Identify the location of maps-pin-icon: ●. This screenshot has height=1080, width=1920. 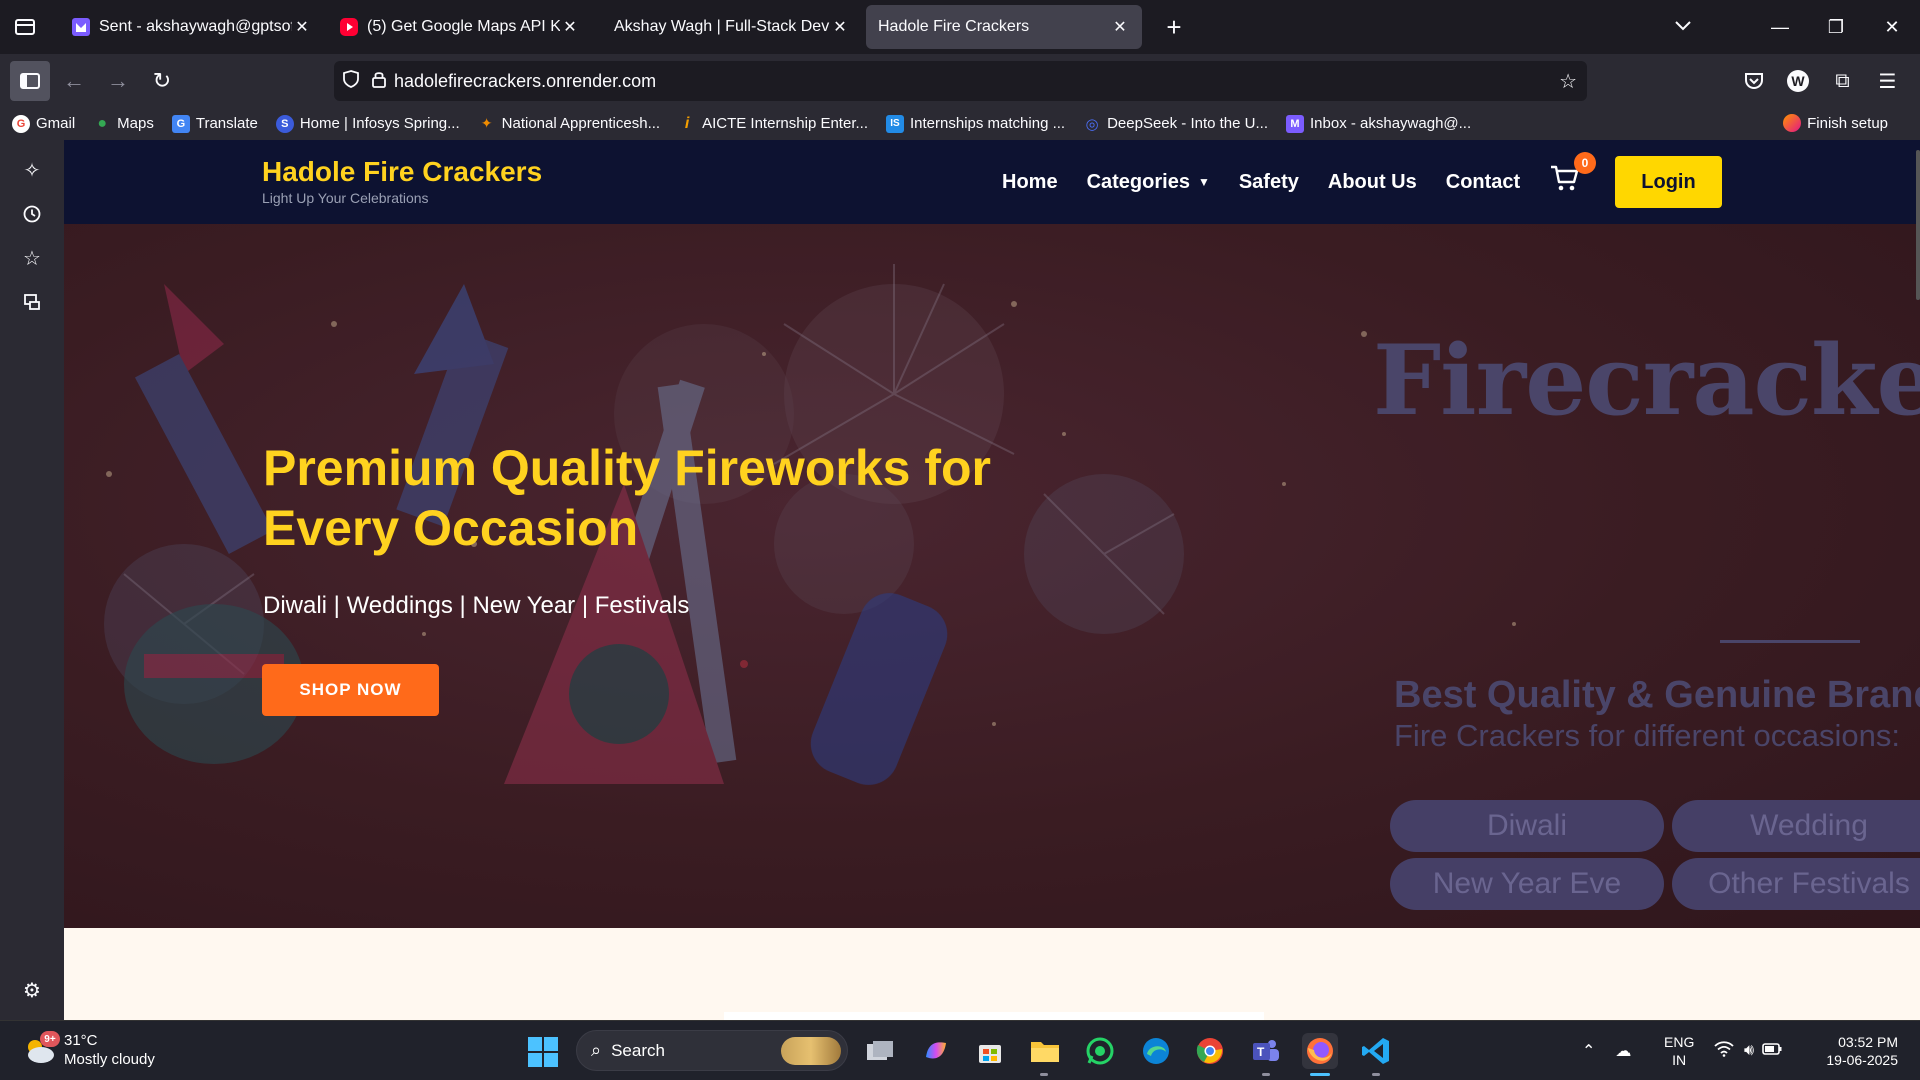
(102, 123).